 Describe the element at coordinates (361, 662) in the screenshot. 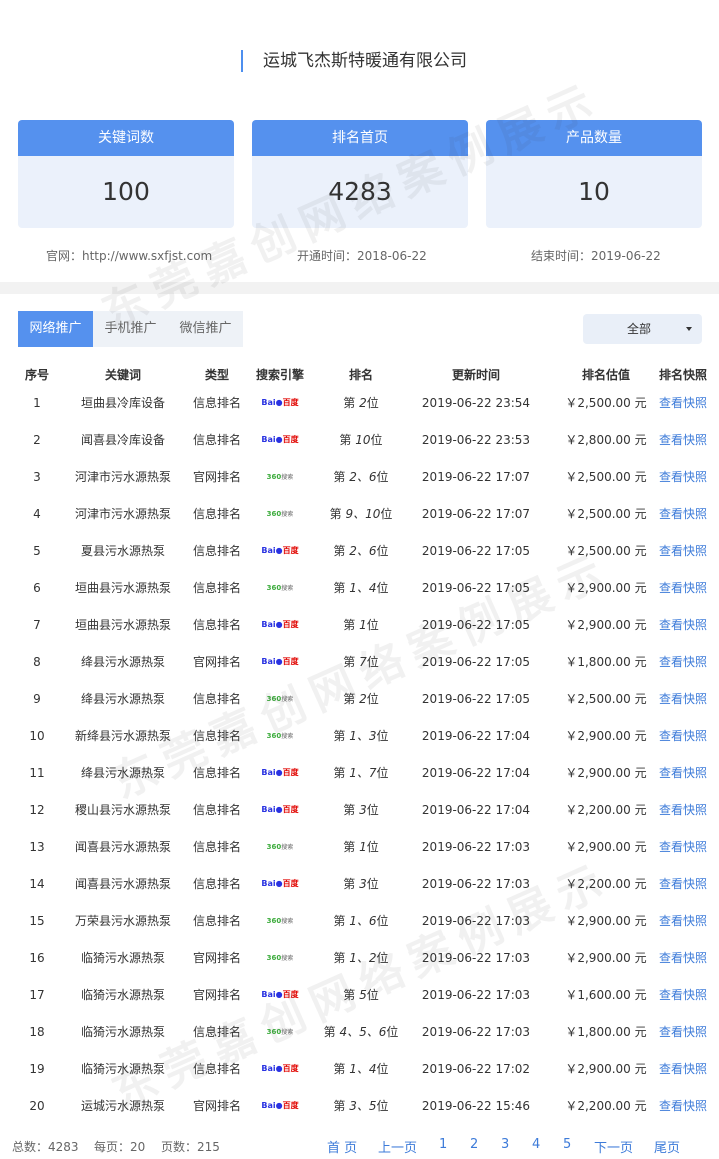

I see `row-rank: 第 7位` at that location.